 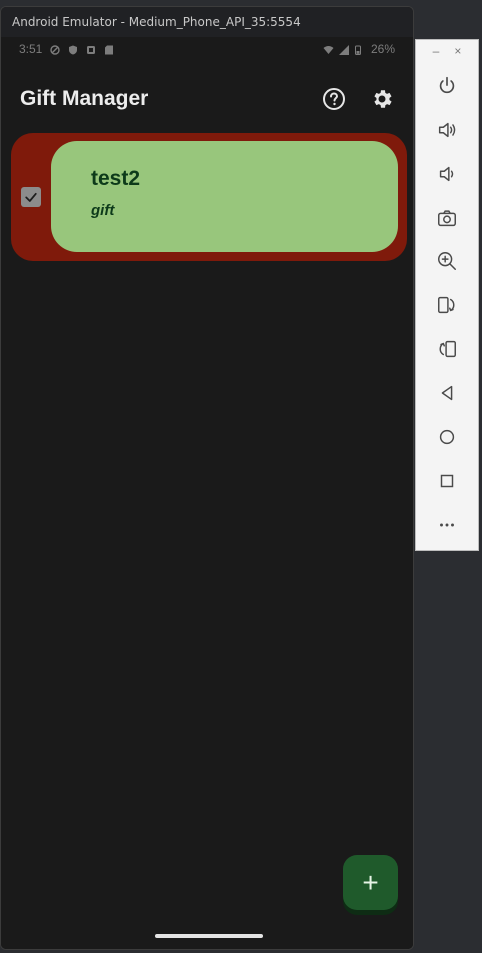 I want to click on gift-checkbox, so click(x=31, y=197).